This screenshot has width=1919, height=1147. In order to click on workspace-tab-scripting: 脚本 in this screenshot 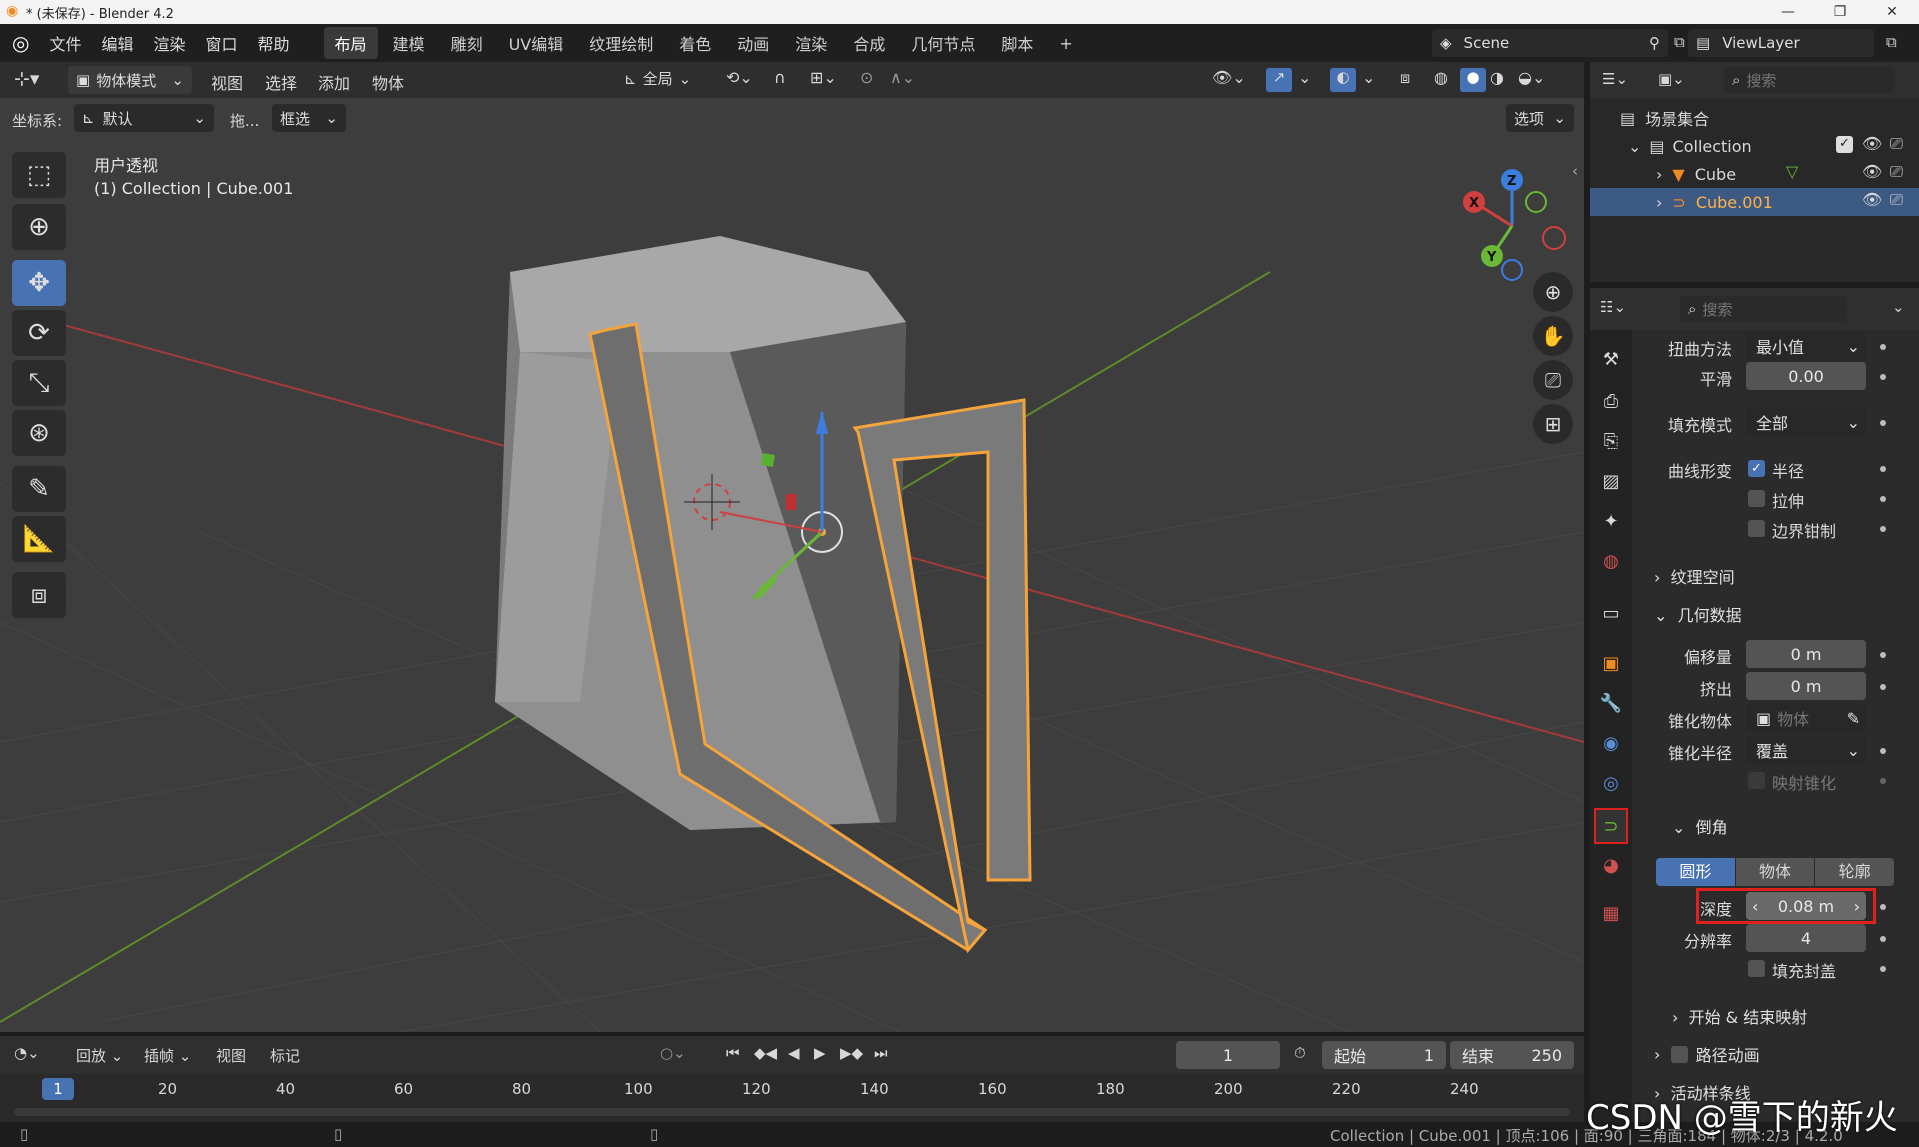, I will do `click(1017, 43)`.